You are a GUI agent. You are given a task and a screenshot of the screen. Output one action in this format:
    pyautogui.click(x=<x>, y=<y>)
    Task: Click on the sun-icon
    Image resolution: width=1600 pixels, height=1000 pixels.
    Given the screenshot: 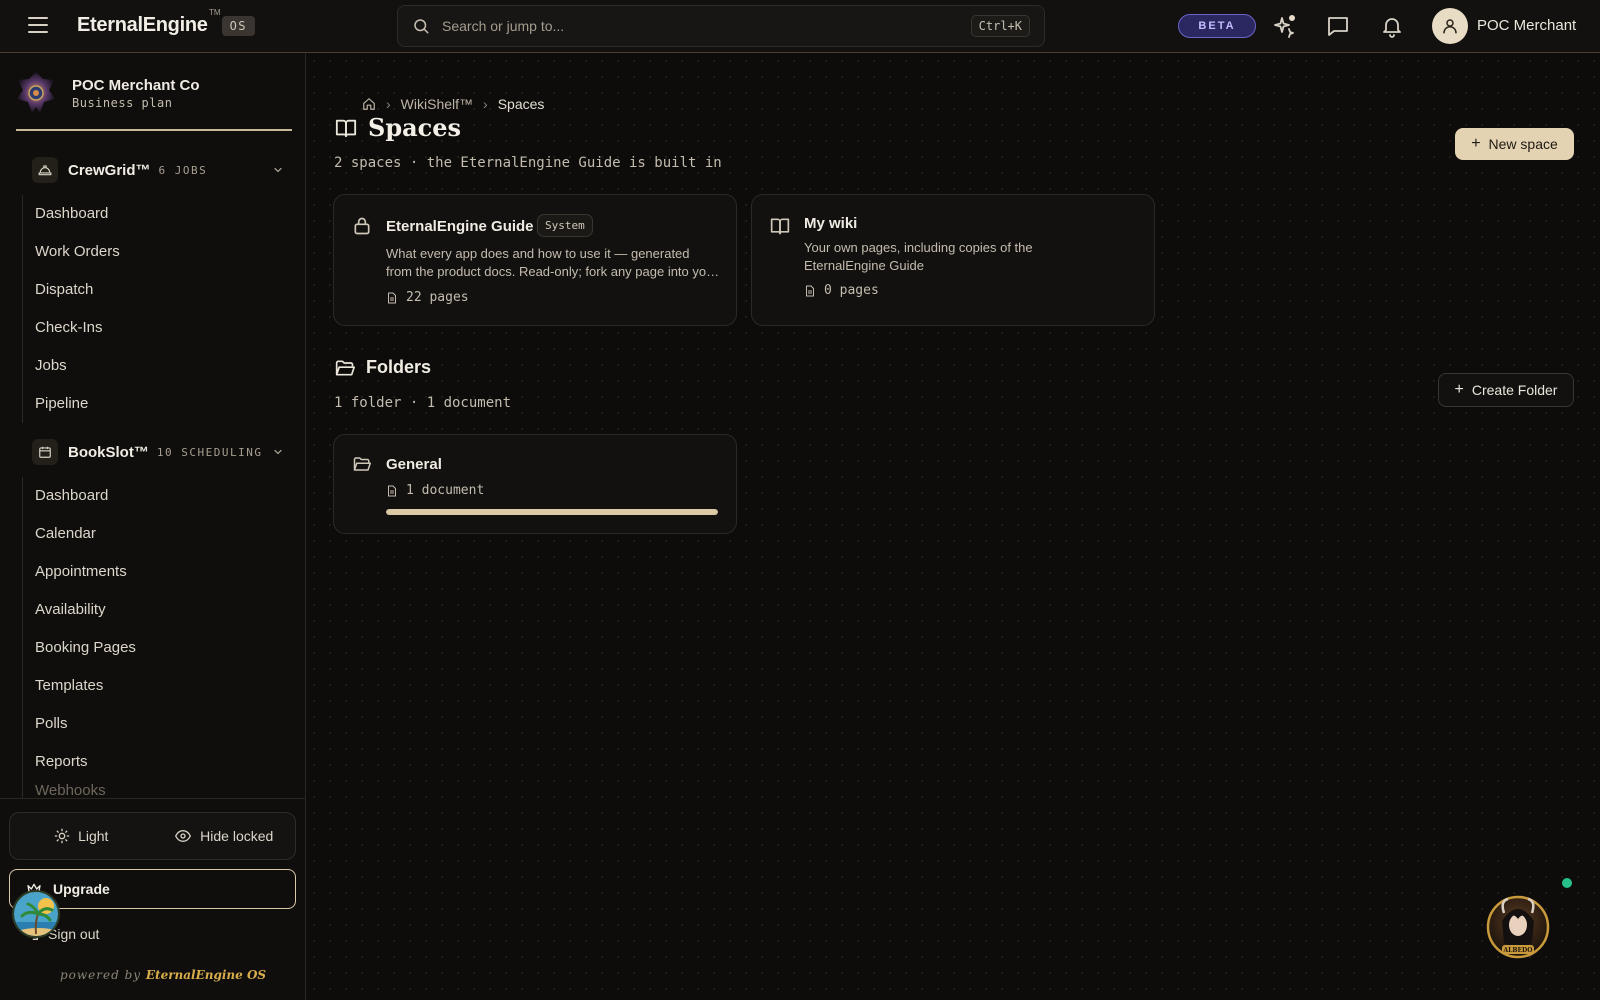 What is the action you would take?
    pyautogui.click(x=62, y=836)
    